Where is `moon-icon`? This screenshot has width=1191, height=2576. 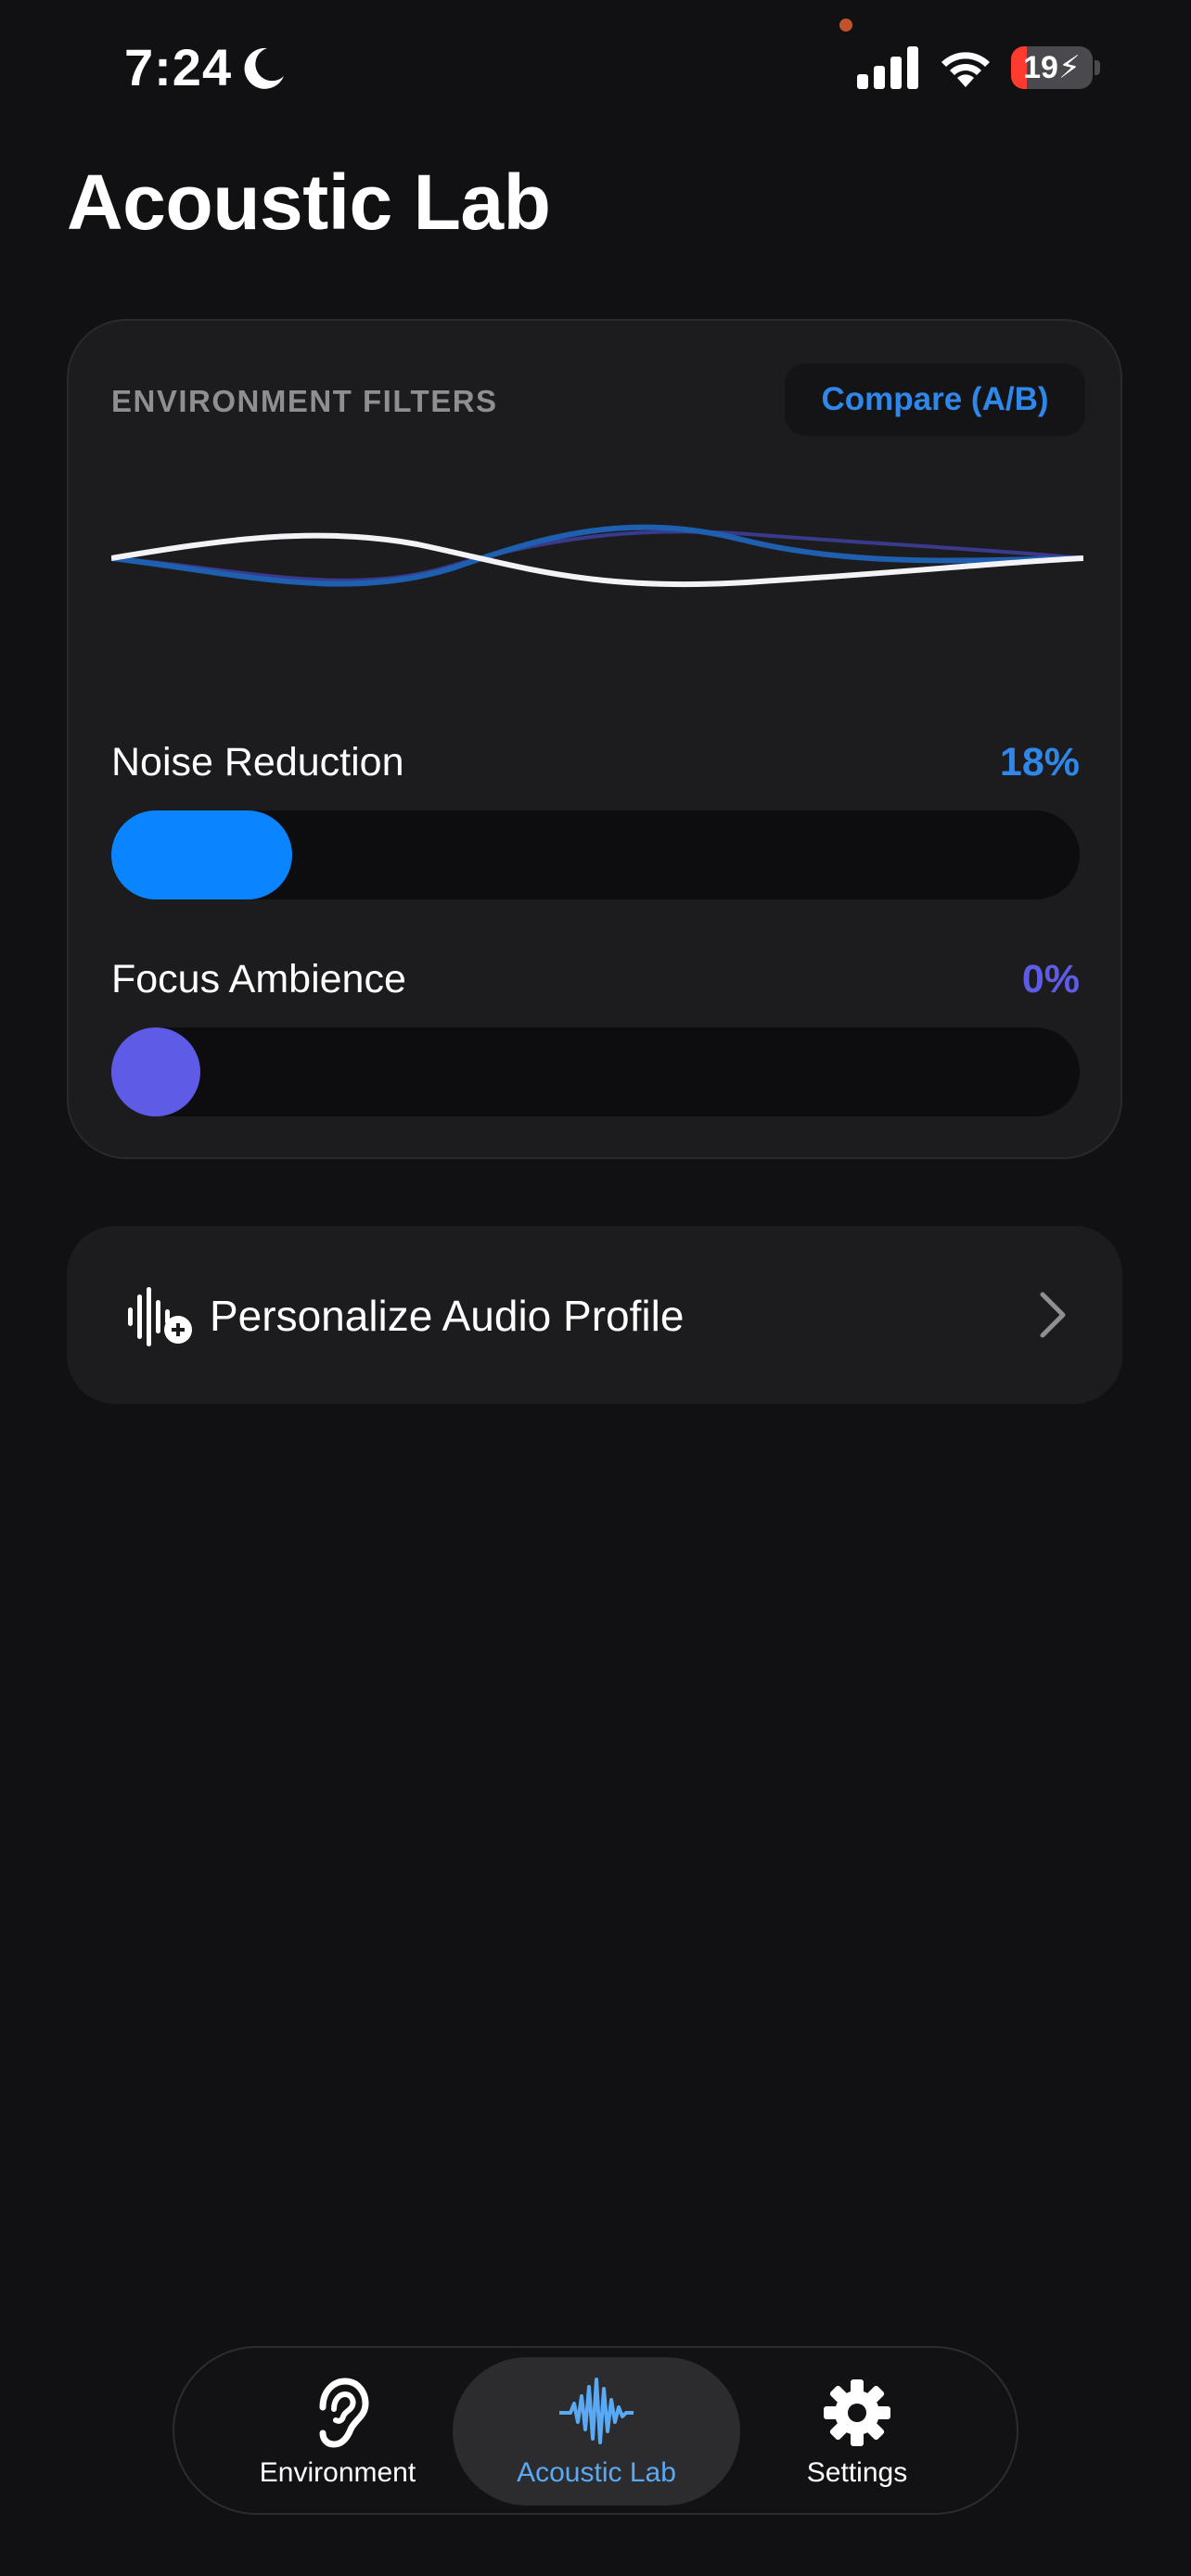 moon-icon is located at coordinates (264, 68).